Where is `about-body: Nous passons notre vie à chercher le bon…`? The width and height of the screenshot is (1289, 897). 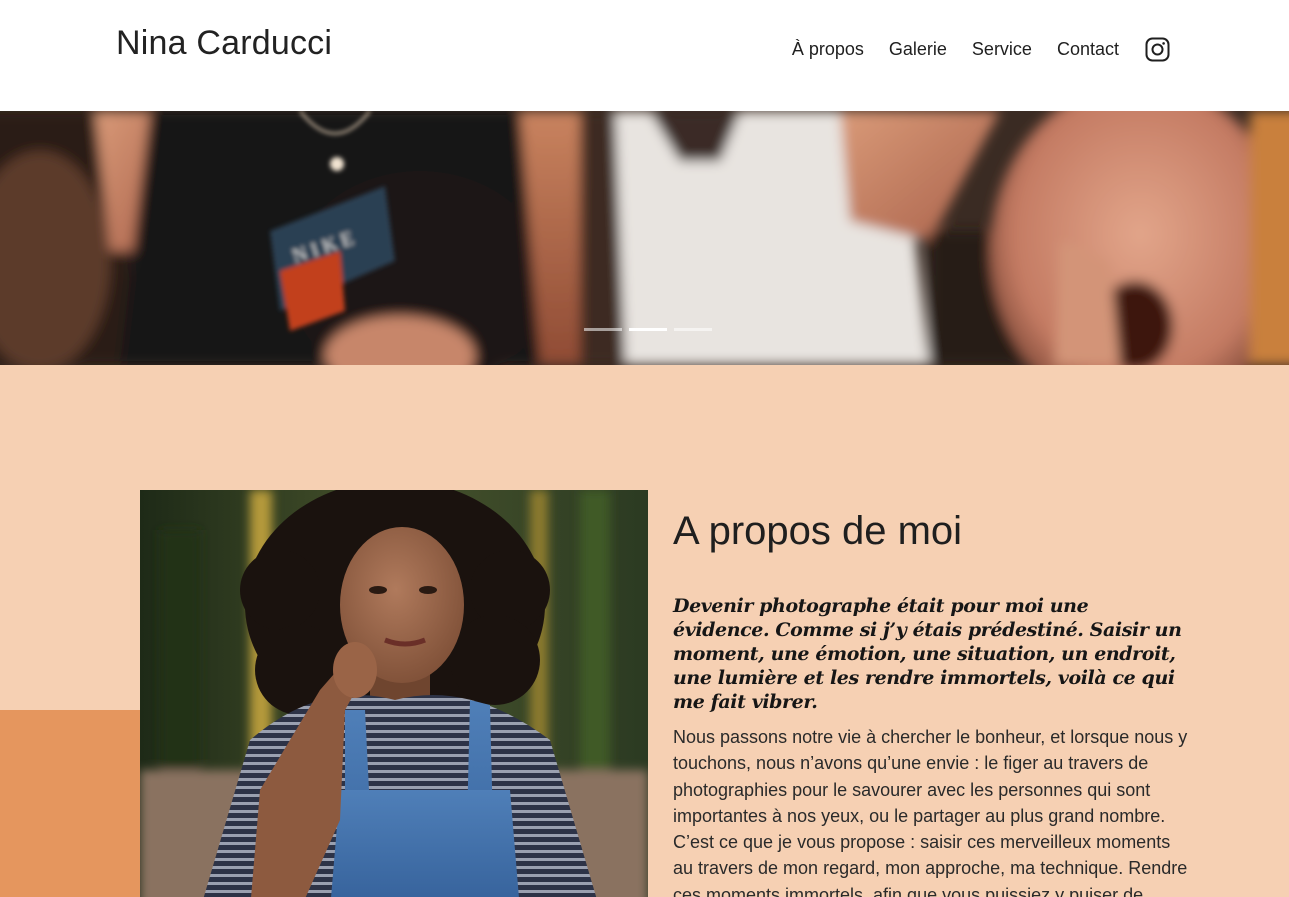
about-body: Nous passons notre vie à chercher le bon… is located at coordinates (930, 812).